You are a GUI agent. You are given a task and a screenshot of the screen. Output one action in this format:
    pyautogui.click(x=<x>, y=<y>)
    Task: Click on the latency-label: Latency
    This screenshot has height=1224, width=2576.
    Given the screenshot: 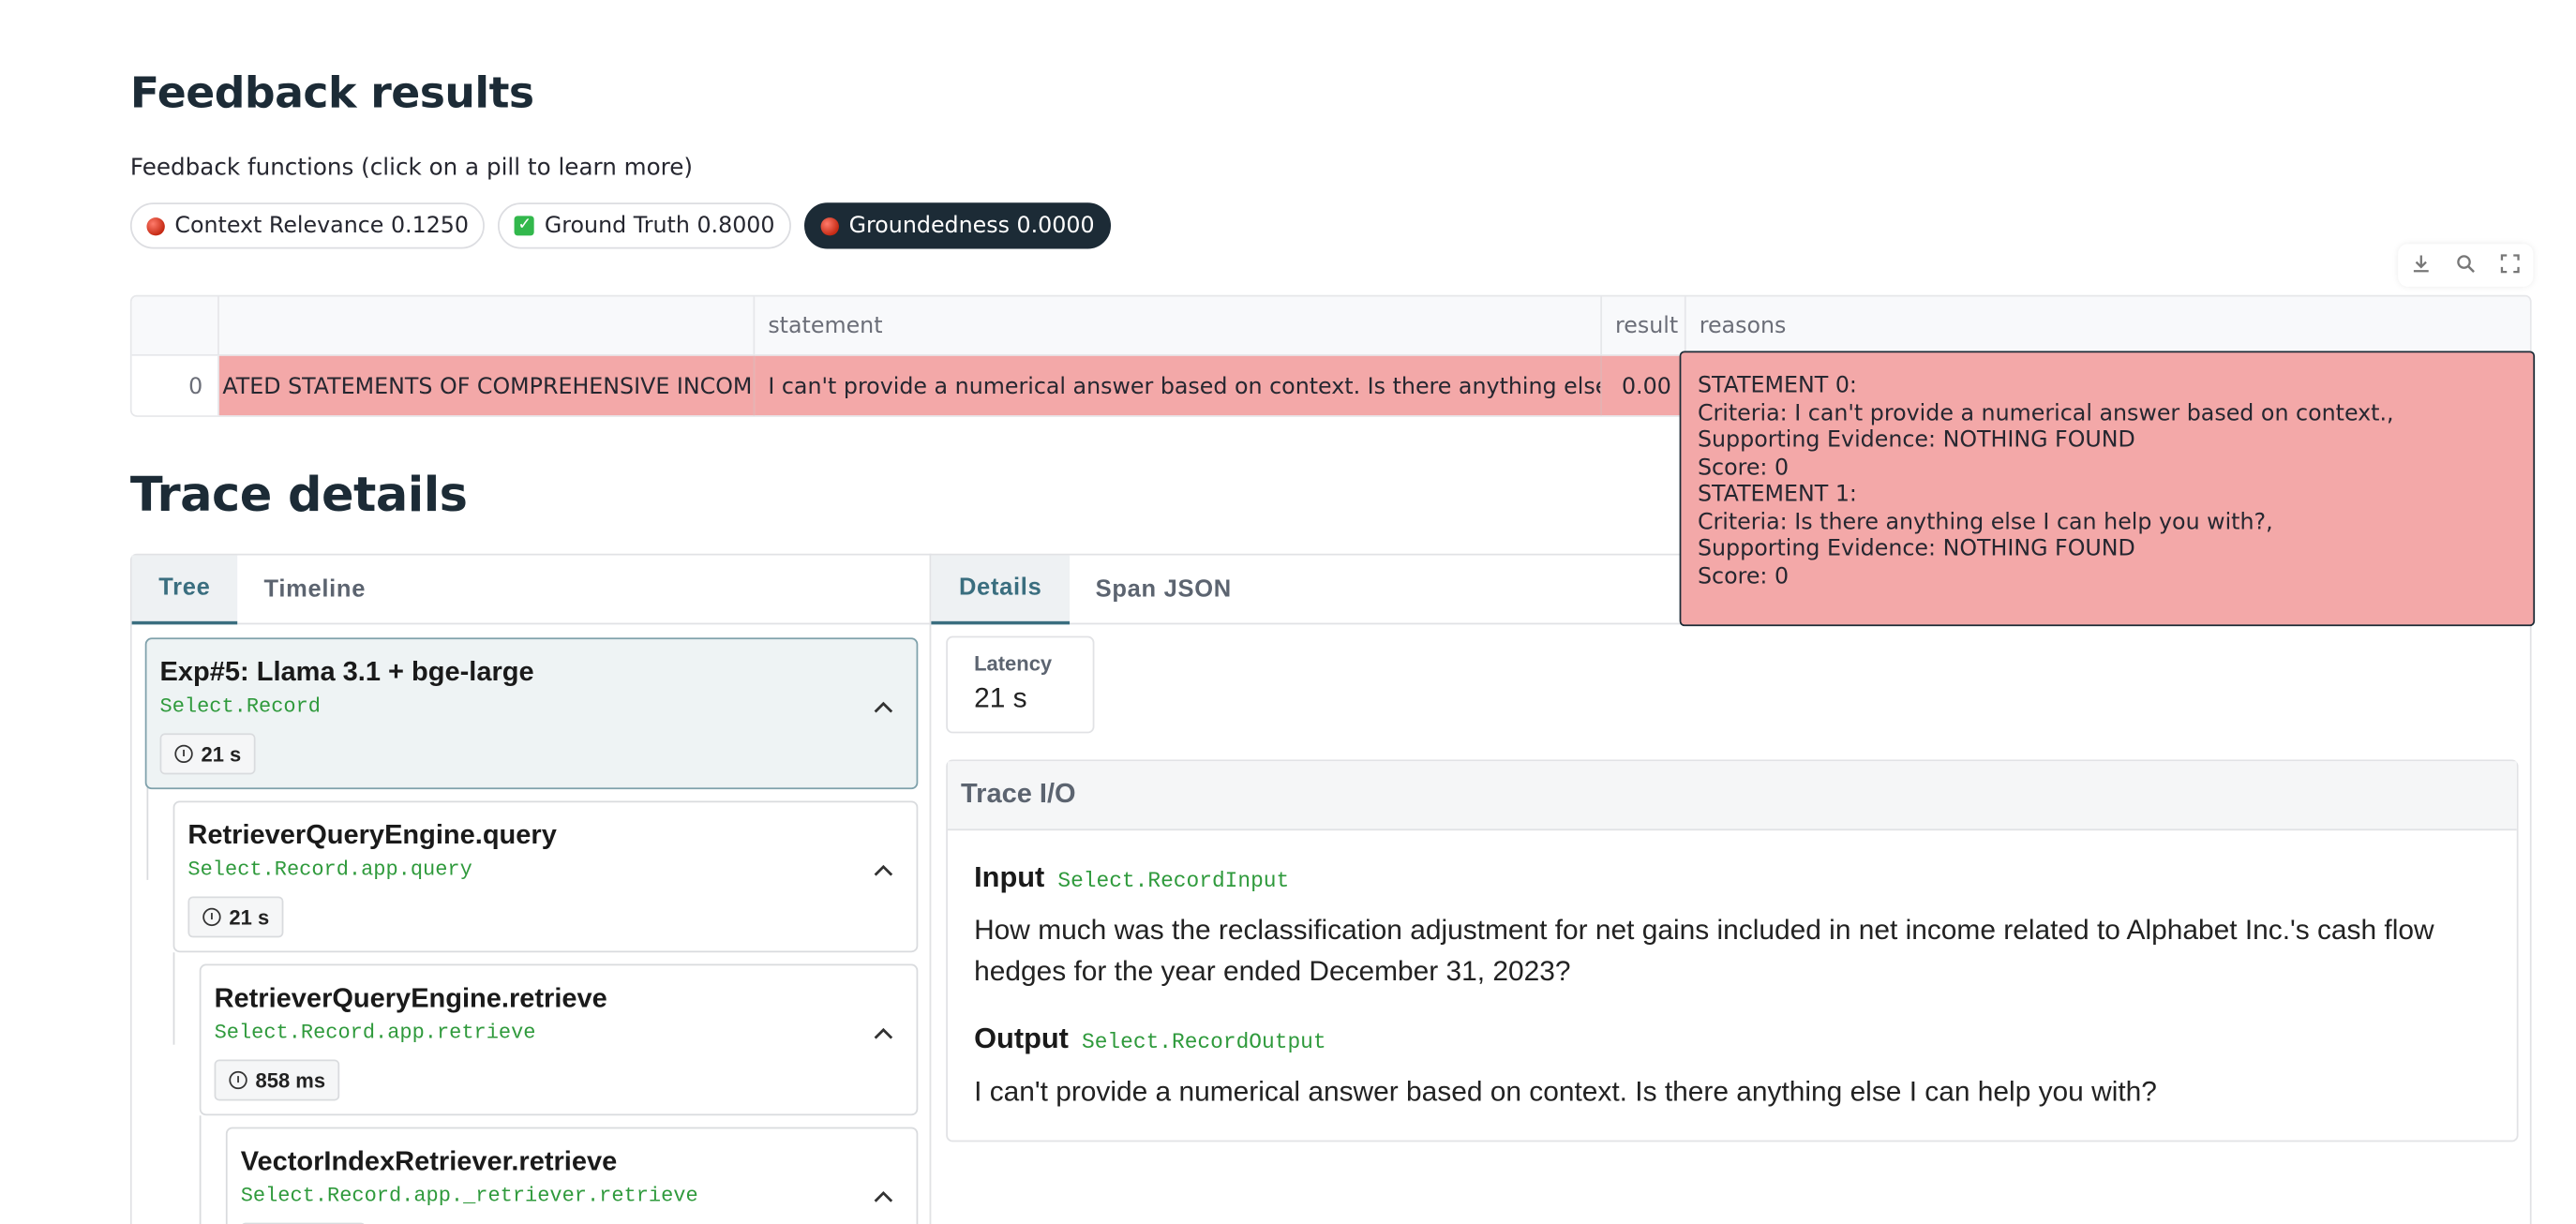 What is the action you would take?
    pyautogui.click(x=1014, y=664)
    